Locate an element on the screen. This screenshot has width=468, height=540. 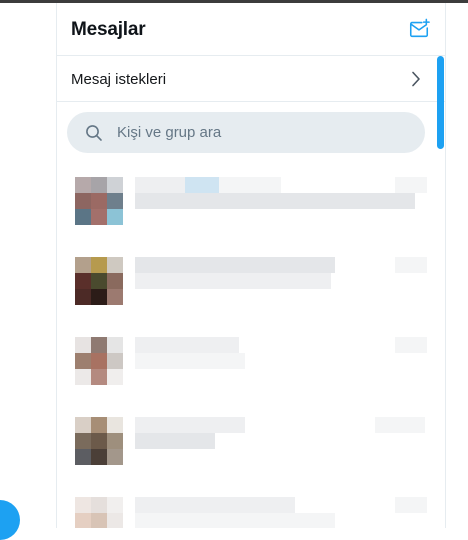
new-message-icon is located at coordinates (419, 28).